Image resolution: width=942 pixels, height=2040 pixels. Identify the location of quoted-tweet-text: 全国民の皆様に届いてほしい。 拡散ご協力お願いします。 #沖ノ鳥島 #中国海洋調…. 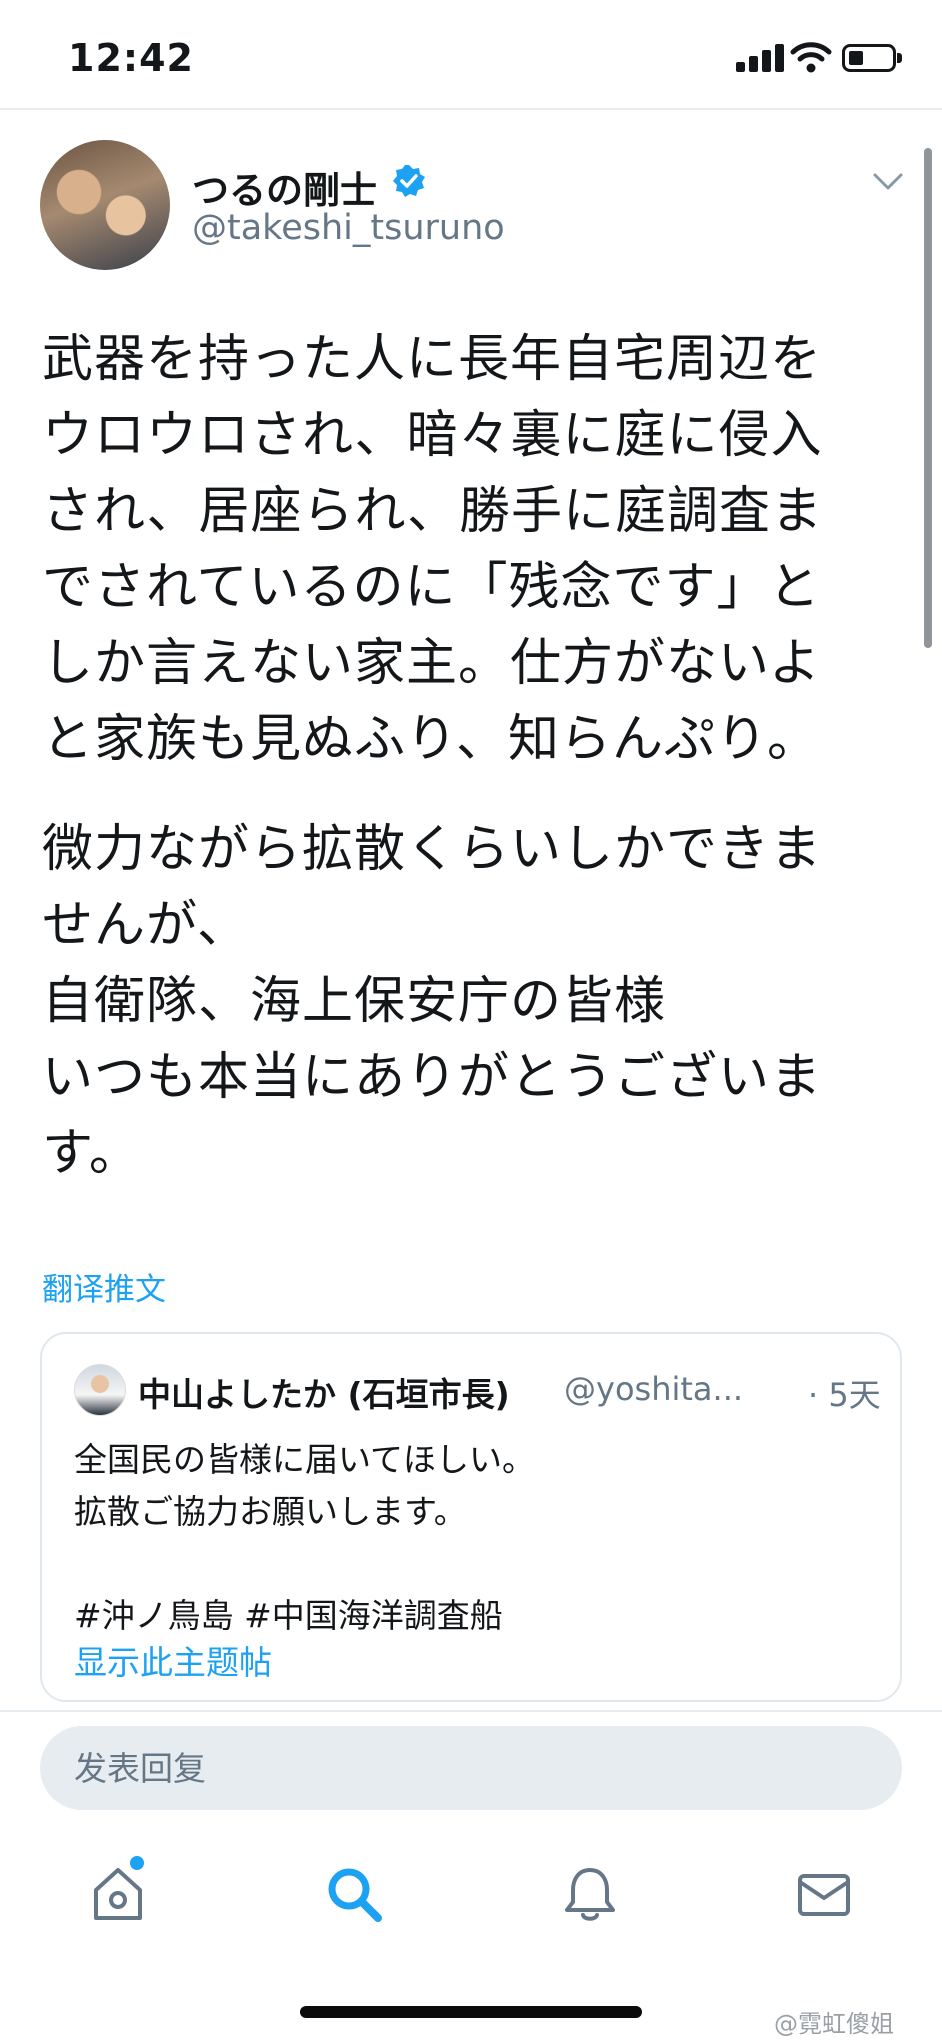
(304, 1538).